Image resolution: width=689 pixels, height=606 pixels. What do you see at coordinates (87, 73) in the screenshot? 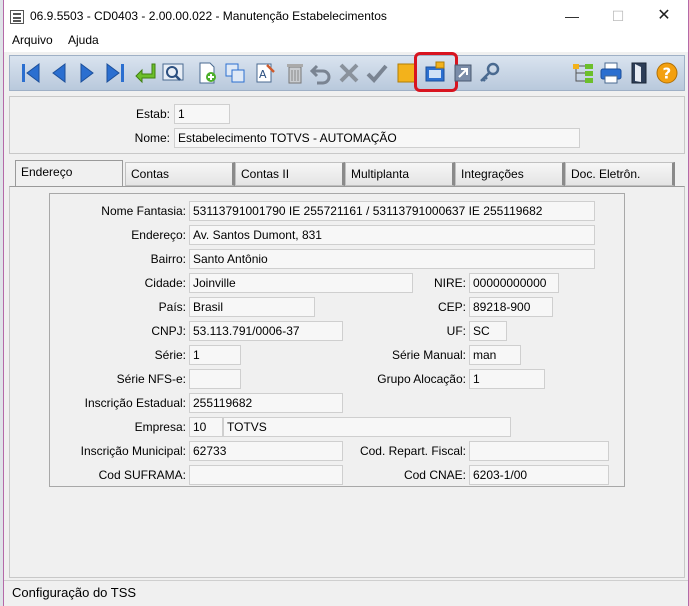
I see `next-record-icon` at bounding box center [87, 73].